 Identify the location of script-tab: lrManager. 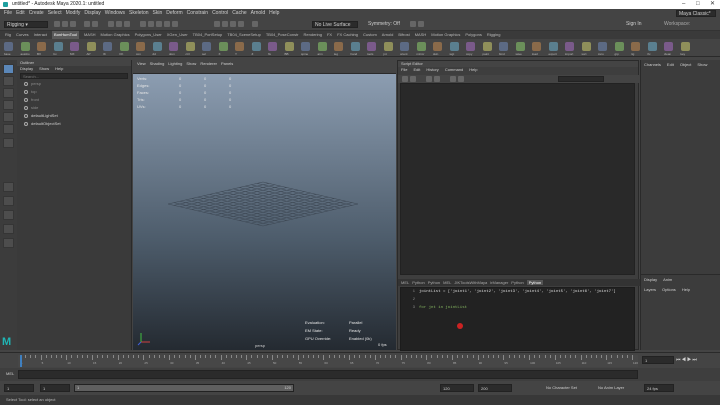
(499, 282).